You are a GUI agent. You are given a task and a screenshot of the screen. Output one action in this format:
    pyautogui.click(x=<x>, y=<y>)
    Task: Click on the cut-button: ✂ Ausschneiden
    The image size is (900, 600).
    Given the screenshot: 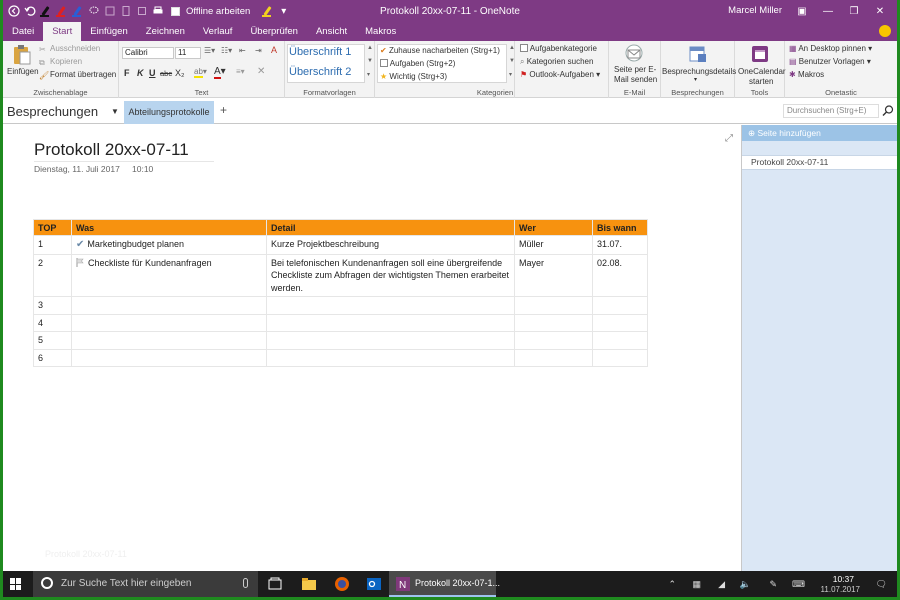 What is the action you would take?
    pyautogui.click(x=69, y=49)
    